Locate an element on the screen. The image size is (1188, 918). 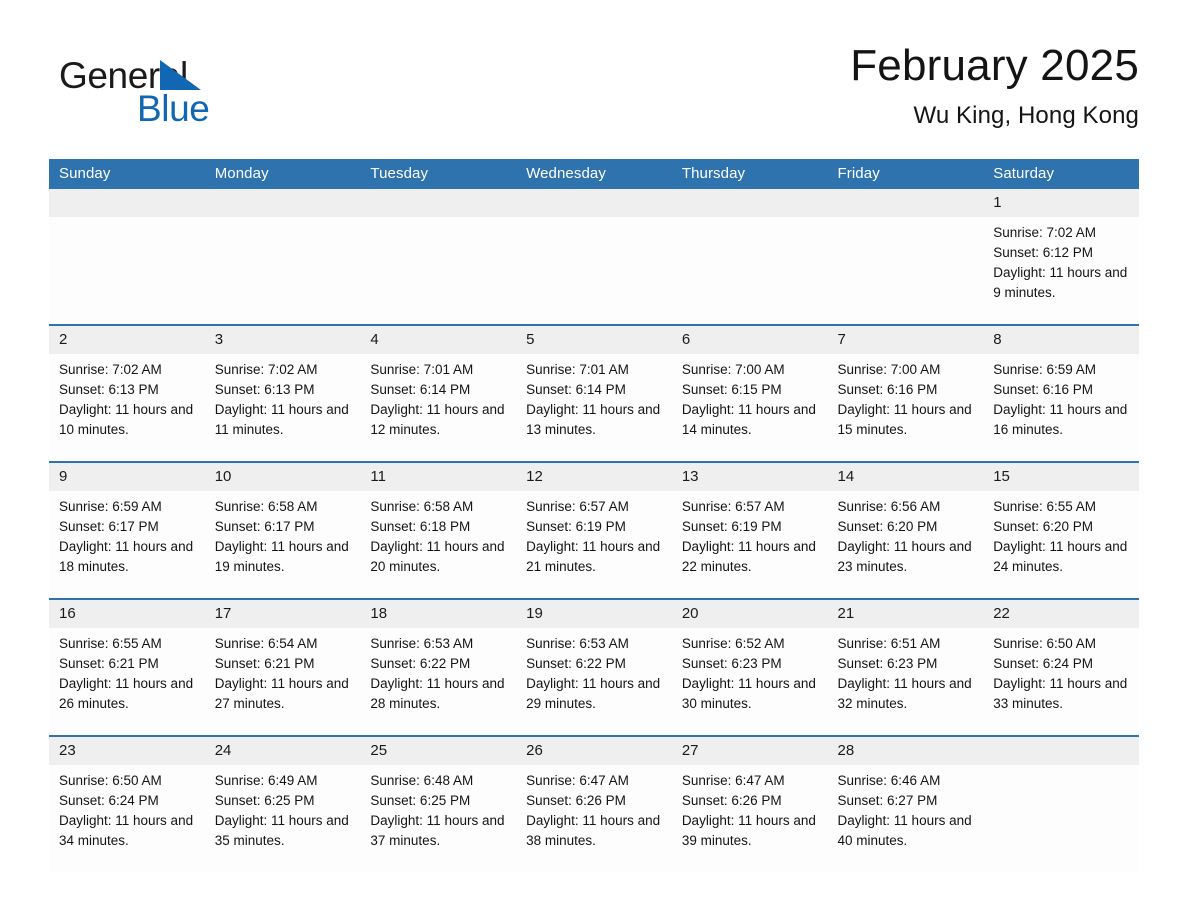
day-number: 5 is located at coordinates (594, 340).